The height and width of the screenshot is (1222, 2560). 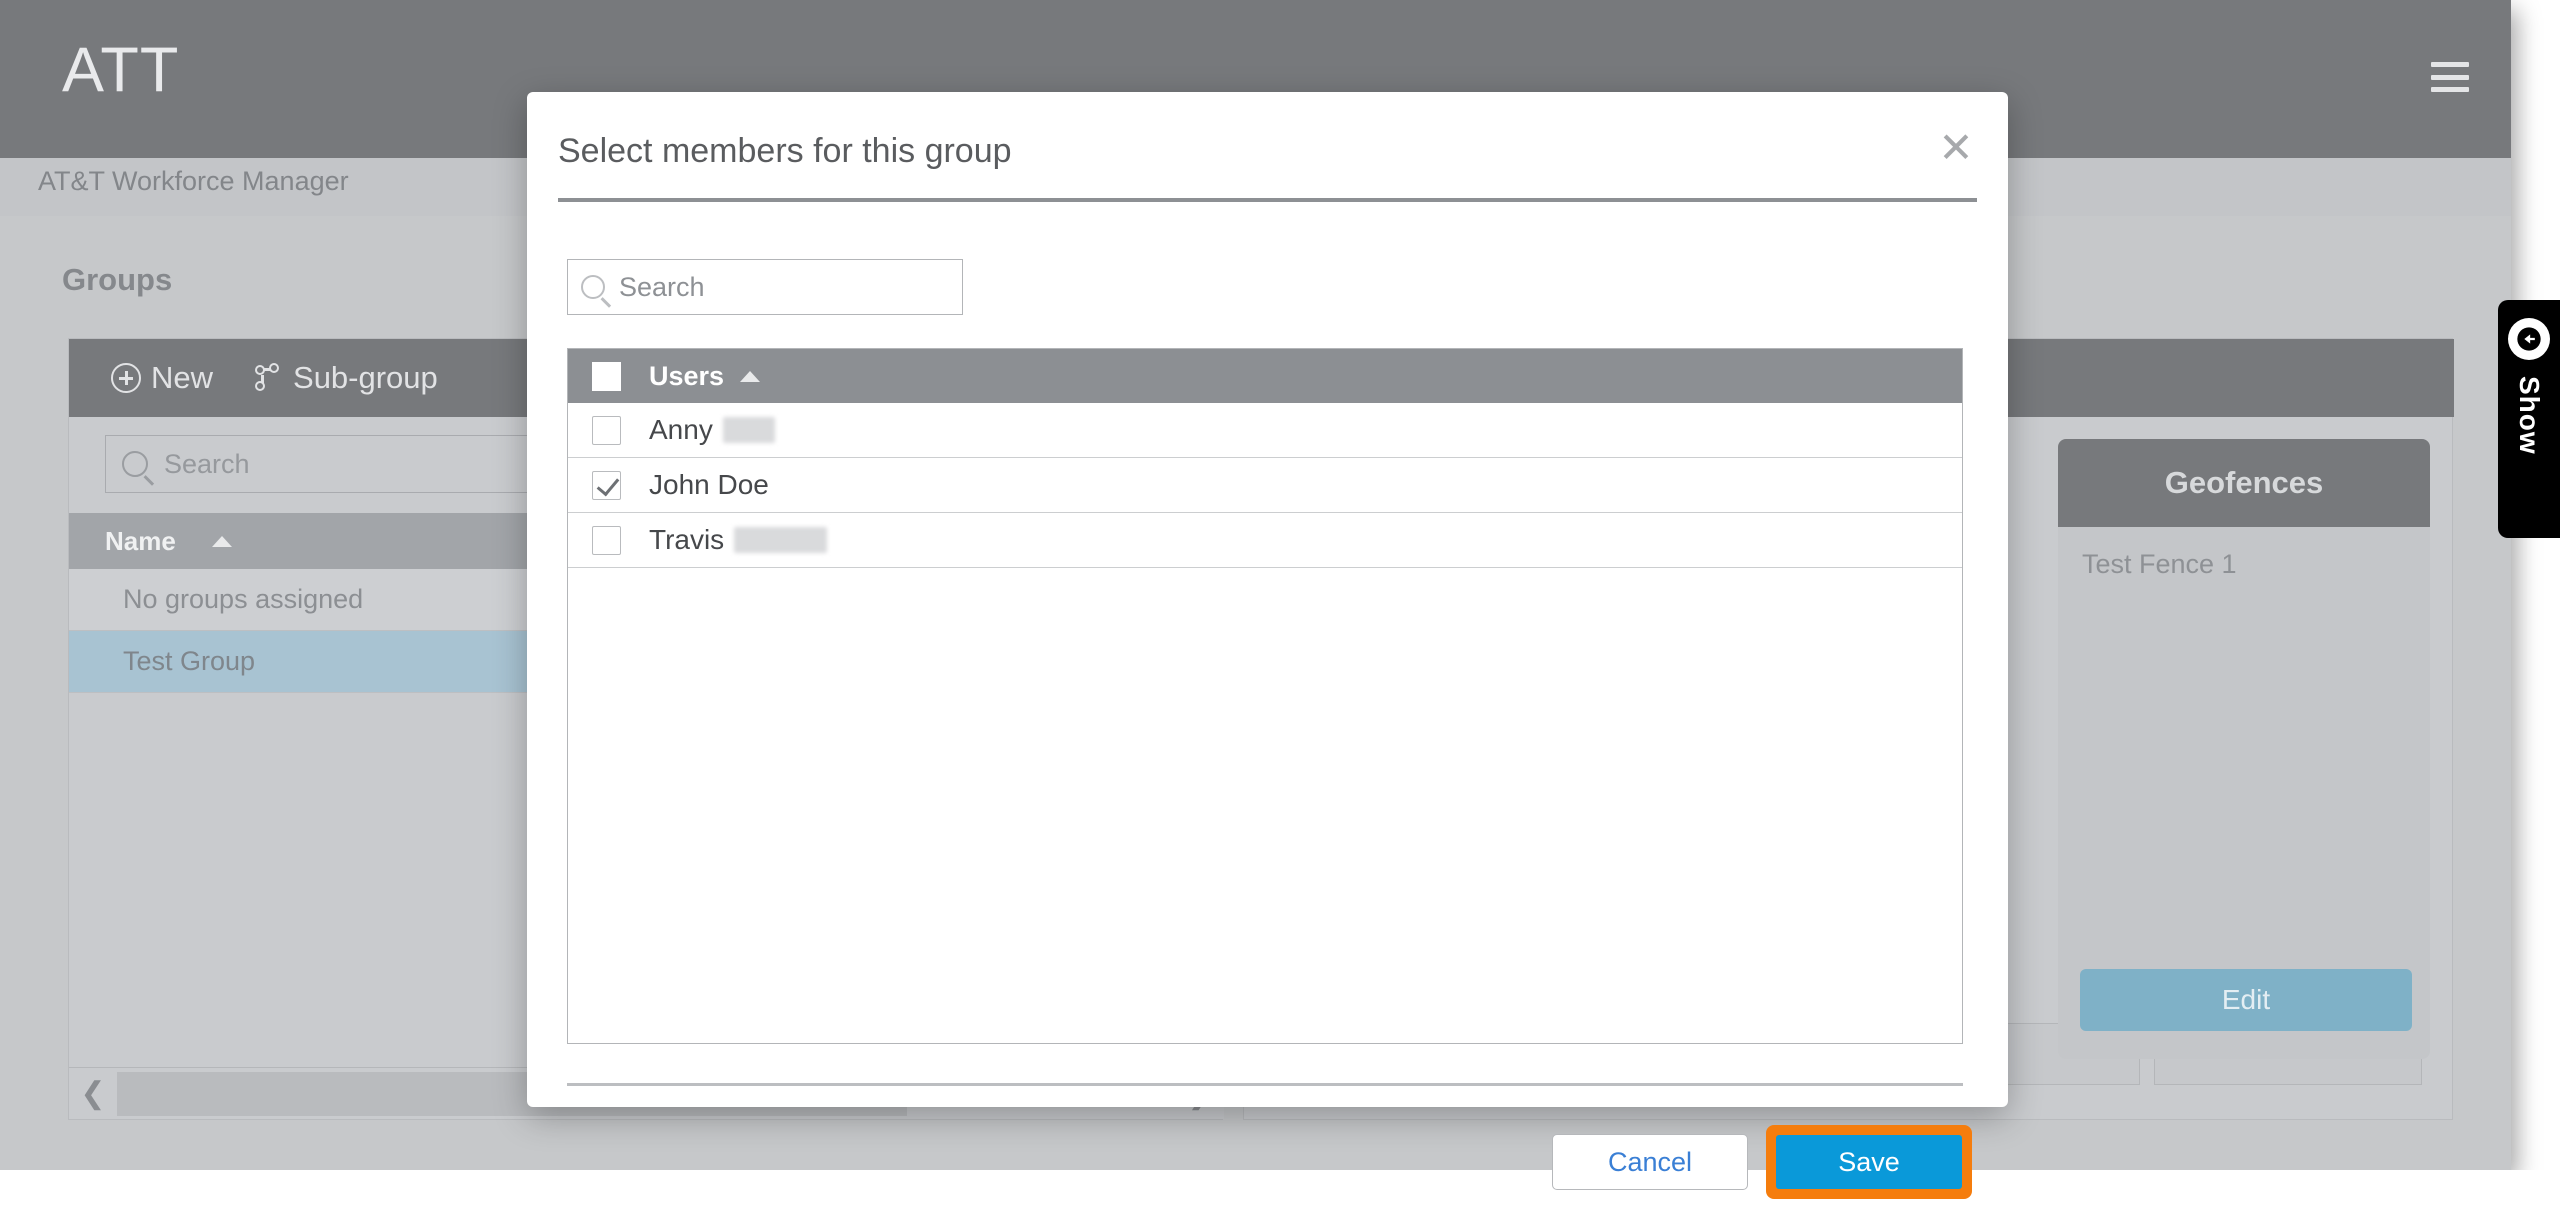 I want to click on members-list-header-label: Users, so click(x=687, y=375).